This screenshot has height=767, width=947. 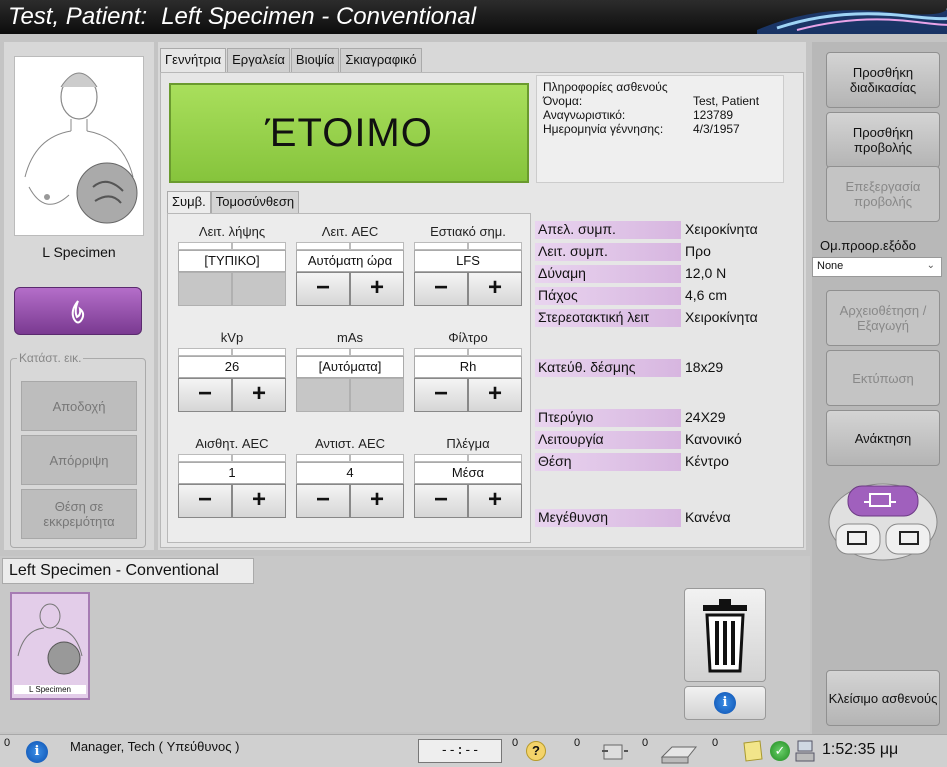 What do you see at coordinates (726, 101) in the screenshot?
I see `patient-name-value: Test, Patient` at bounding box center [726, 101].